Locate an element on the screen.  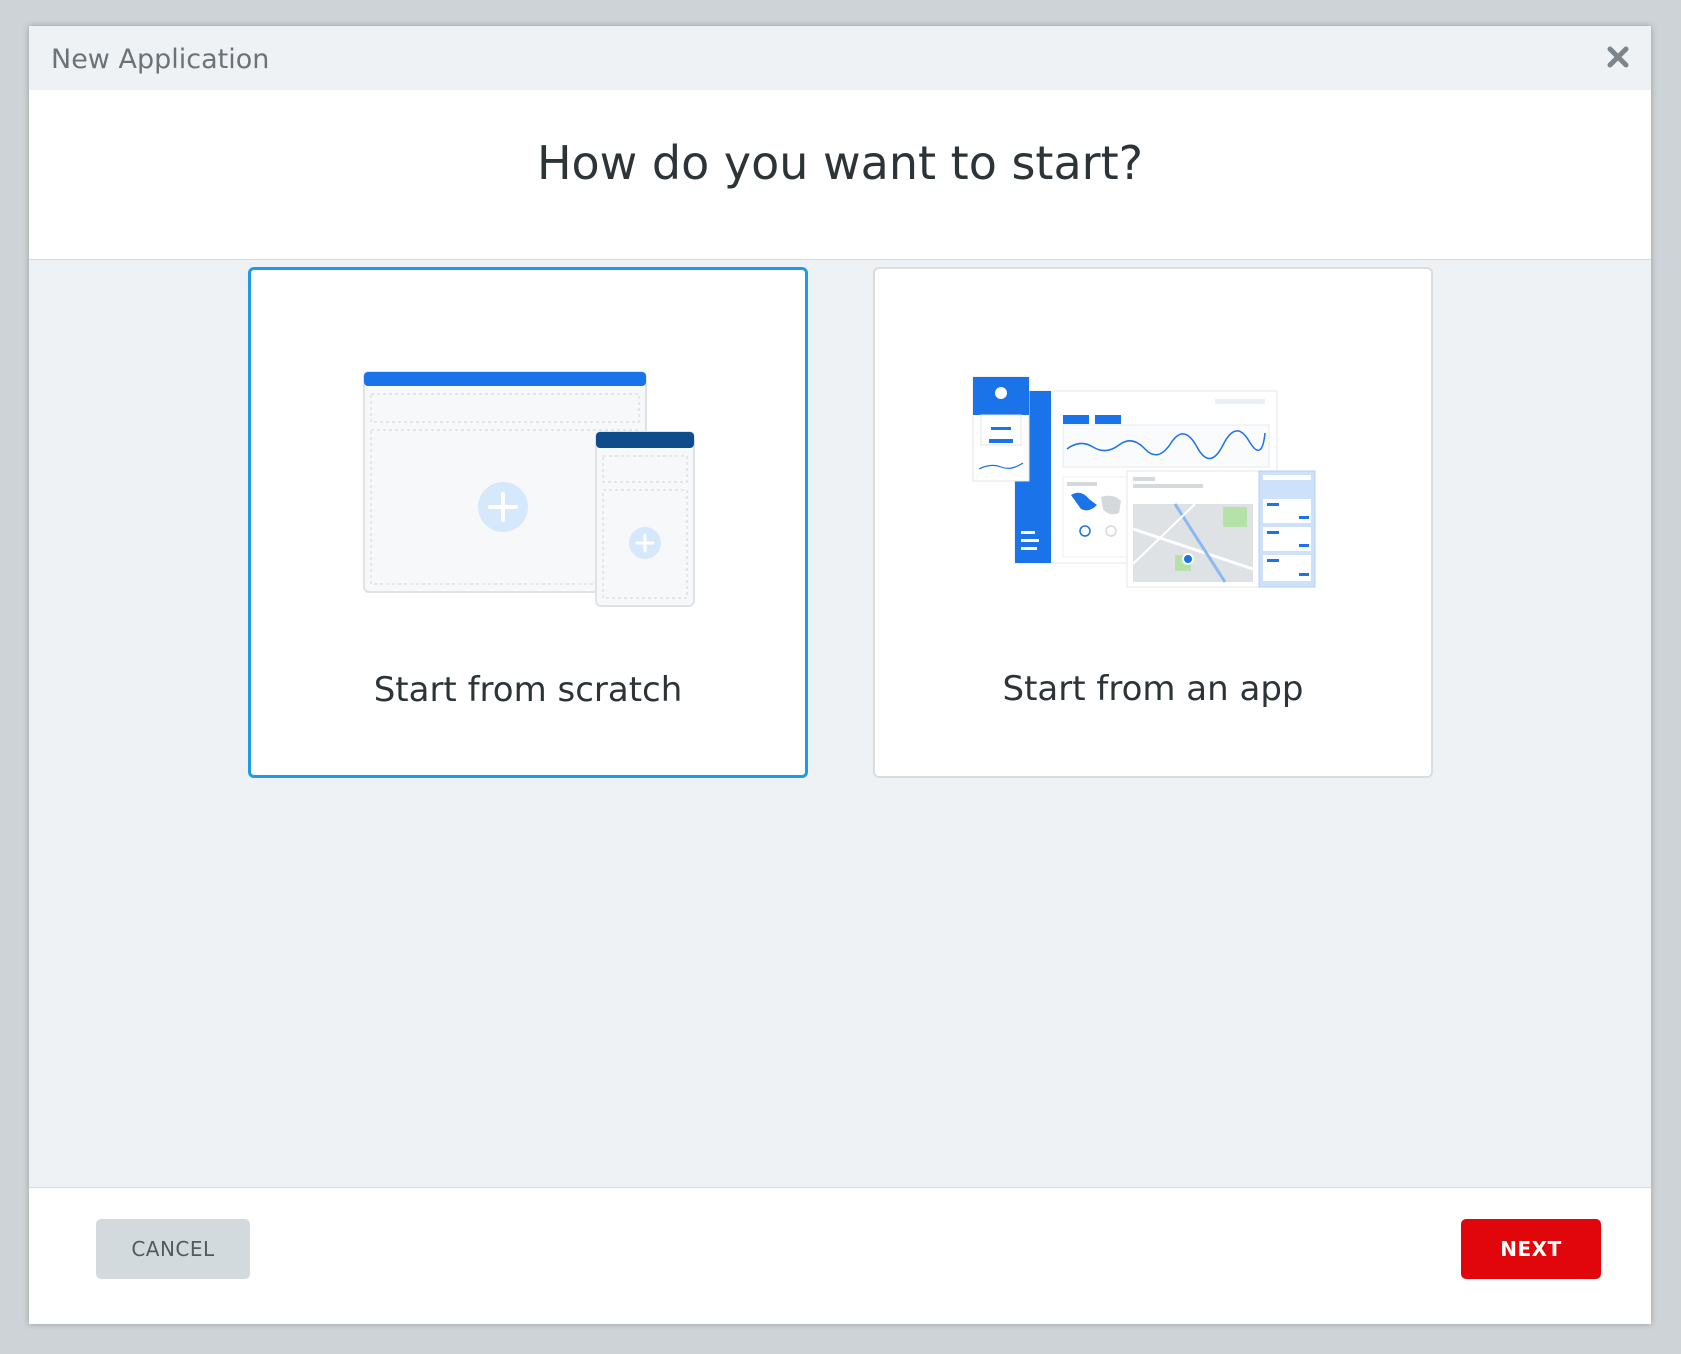
heading-band: How do you want to start? is located at coordinates (840, 175).